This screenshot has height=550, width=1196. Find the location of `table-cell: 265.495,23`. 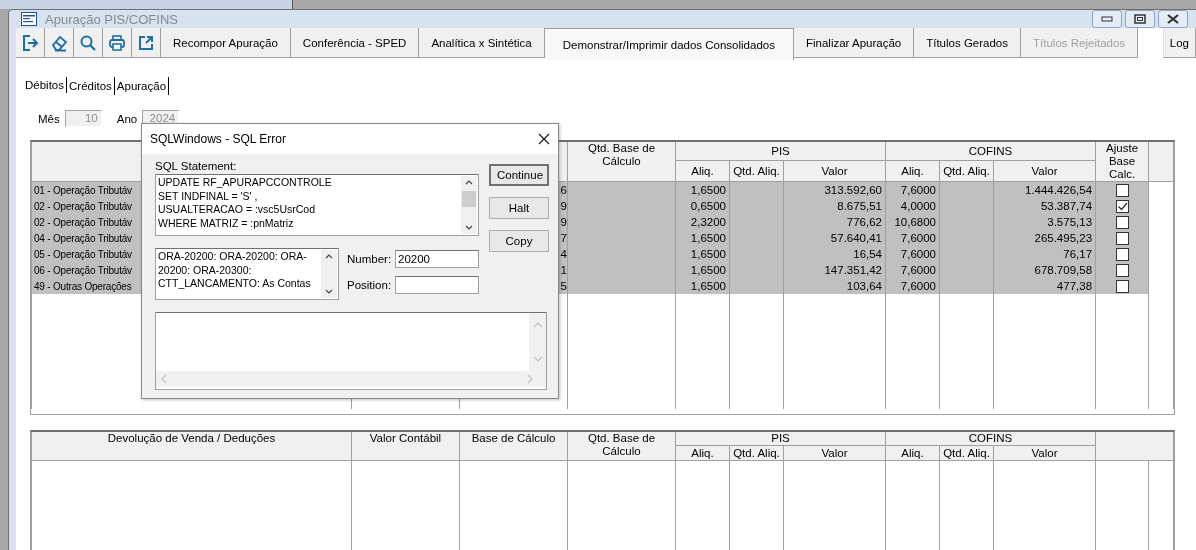

table-cell: 265.495,23 is located at coordinates (1063, 238).